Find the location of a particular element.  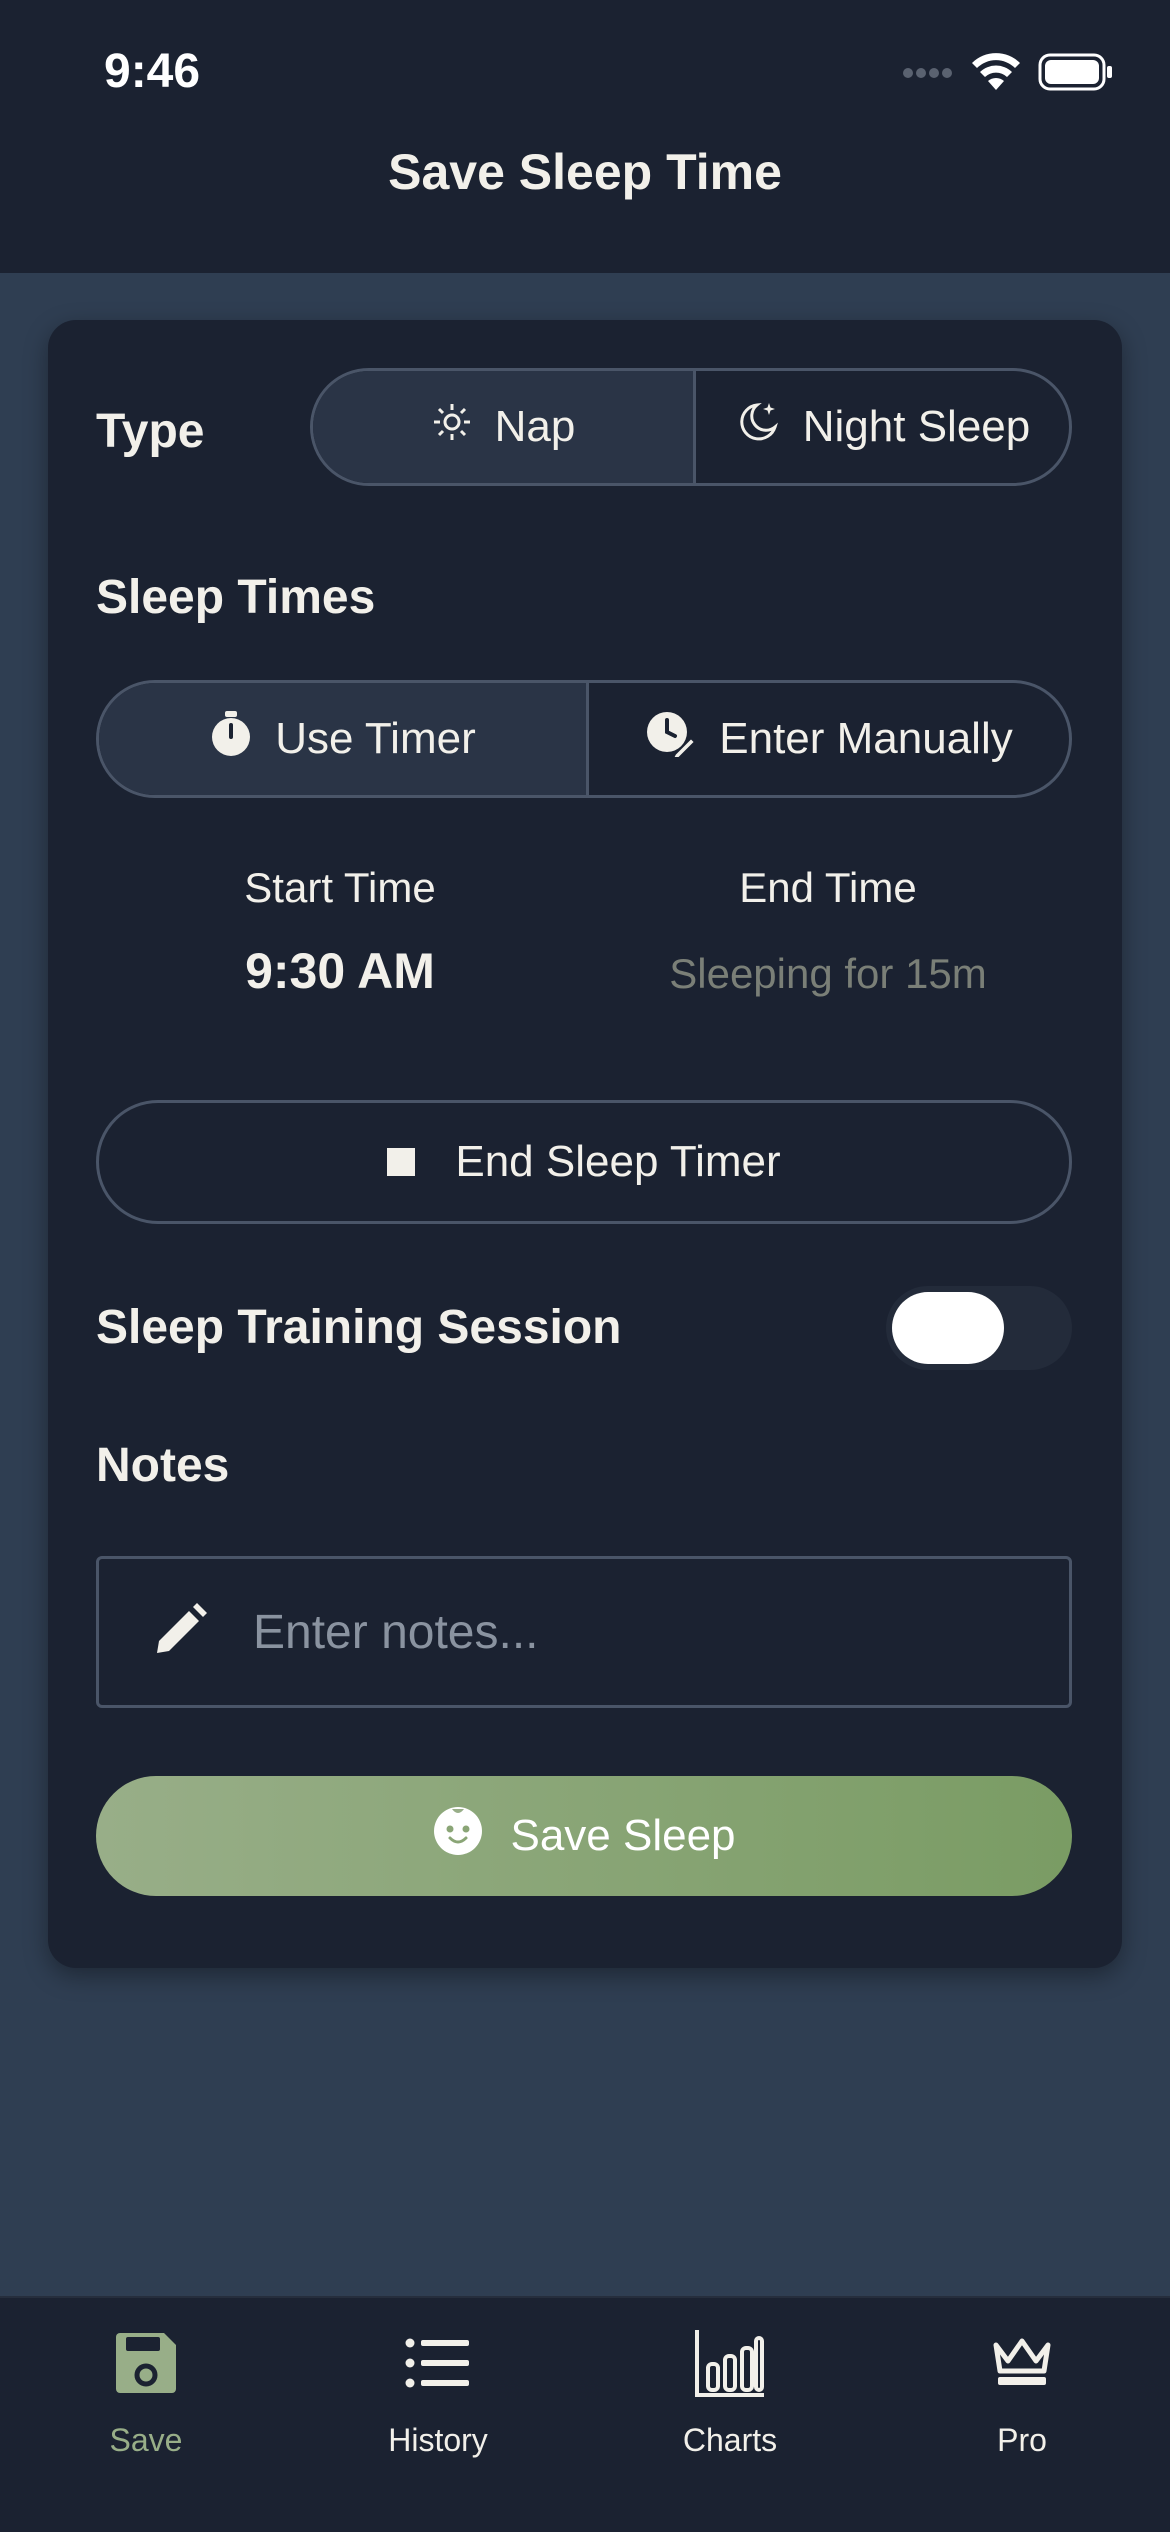

notes-label: Notes is located at coordinates (163, 1465).